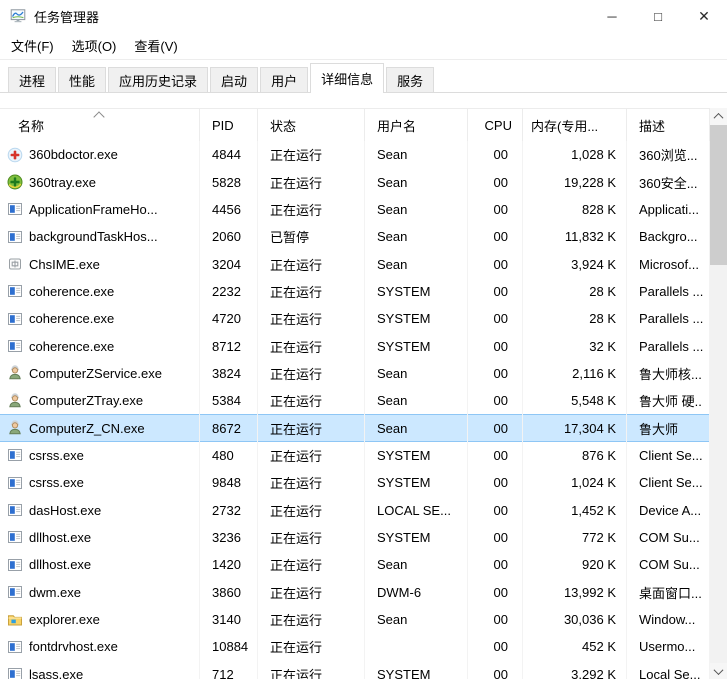 The image size is (727, 679). Describe the element at coordinates (410, 79) in the screenshot. I see `tab-services: 服务` at that location.